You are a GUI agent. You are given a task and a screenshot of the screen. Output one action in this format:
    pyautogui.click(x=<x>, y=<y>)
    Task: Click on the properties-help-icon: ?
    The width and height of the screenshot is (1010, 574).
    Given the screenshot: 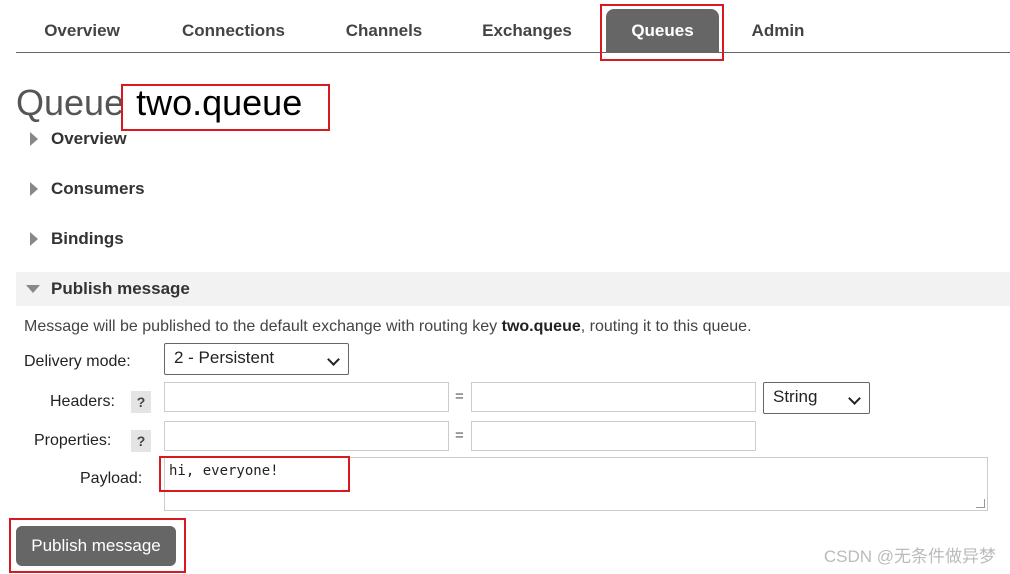 What is the action you would take?
    pyautogui.click(x=141, y=441)
    